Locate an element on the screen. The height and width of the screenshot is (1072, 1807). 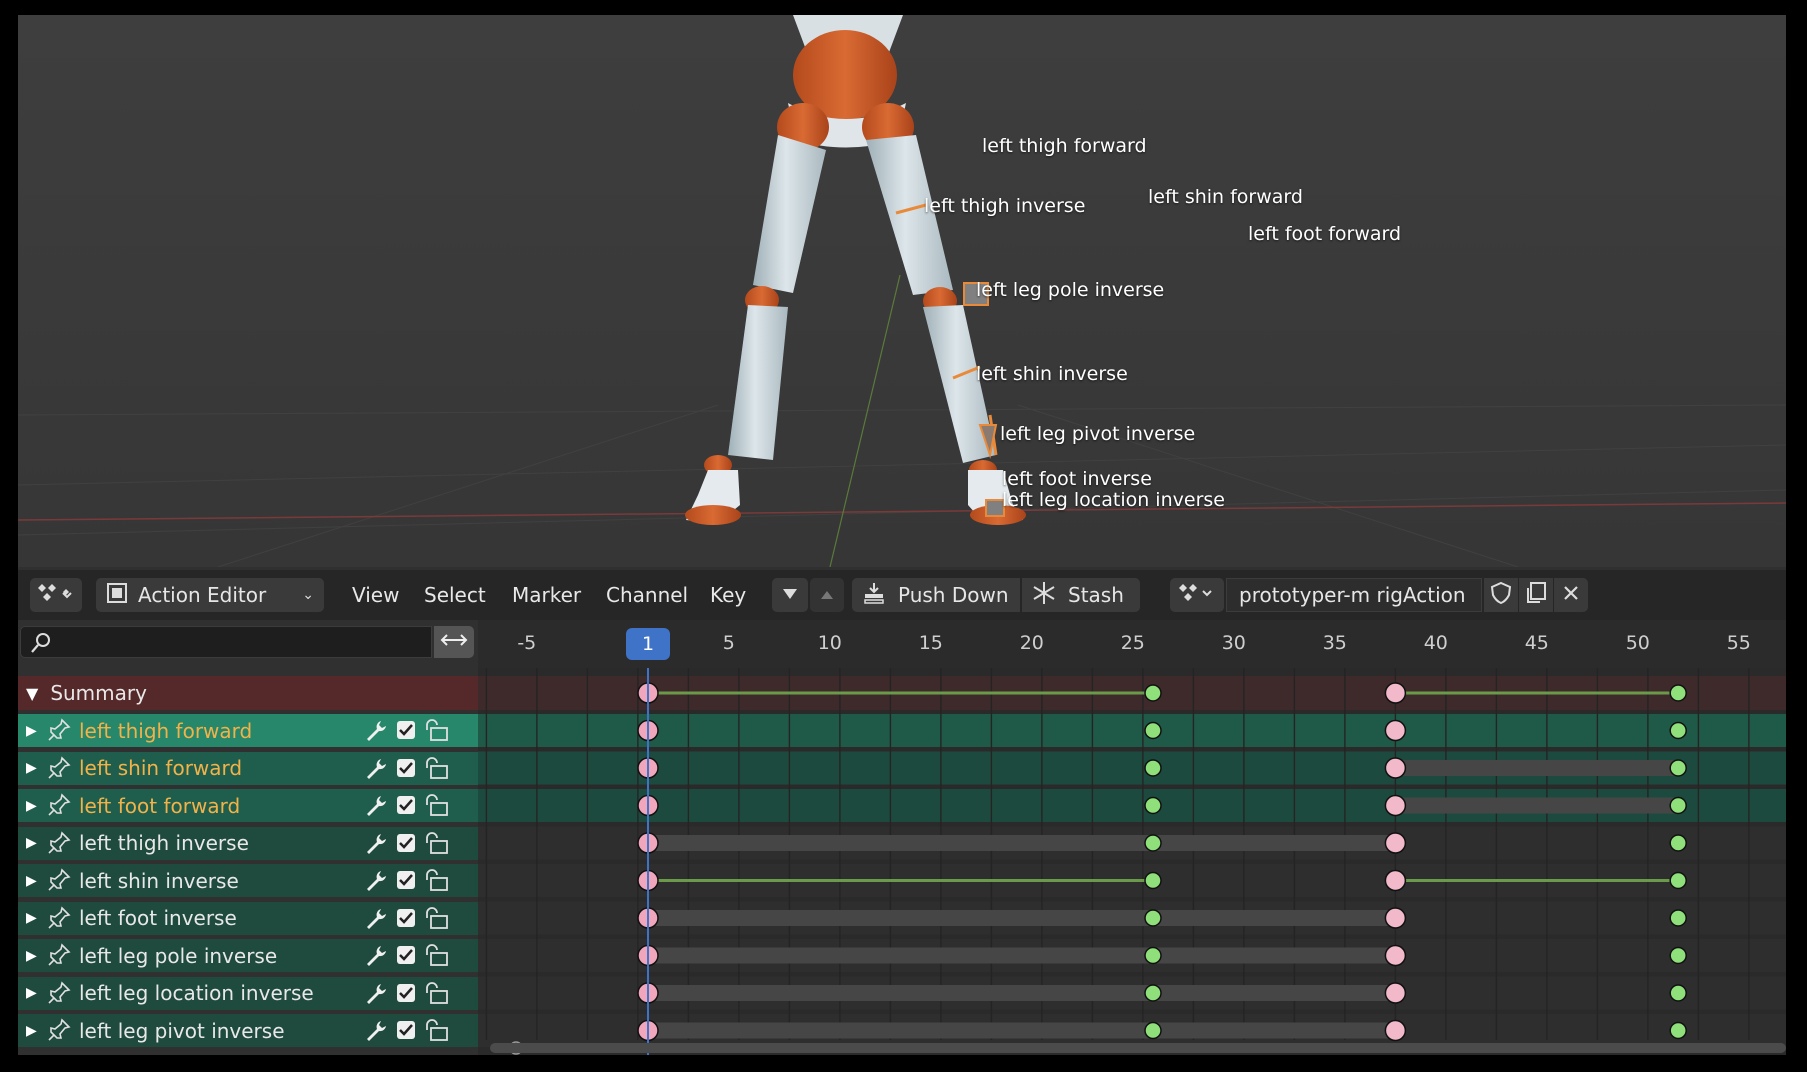
jump-keyframe-down-button is located at coordinates (790, 595).